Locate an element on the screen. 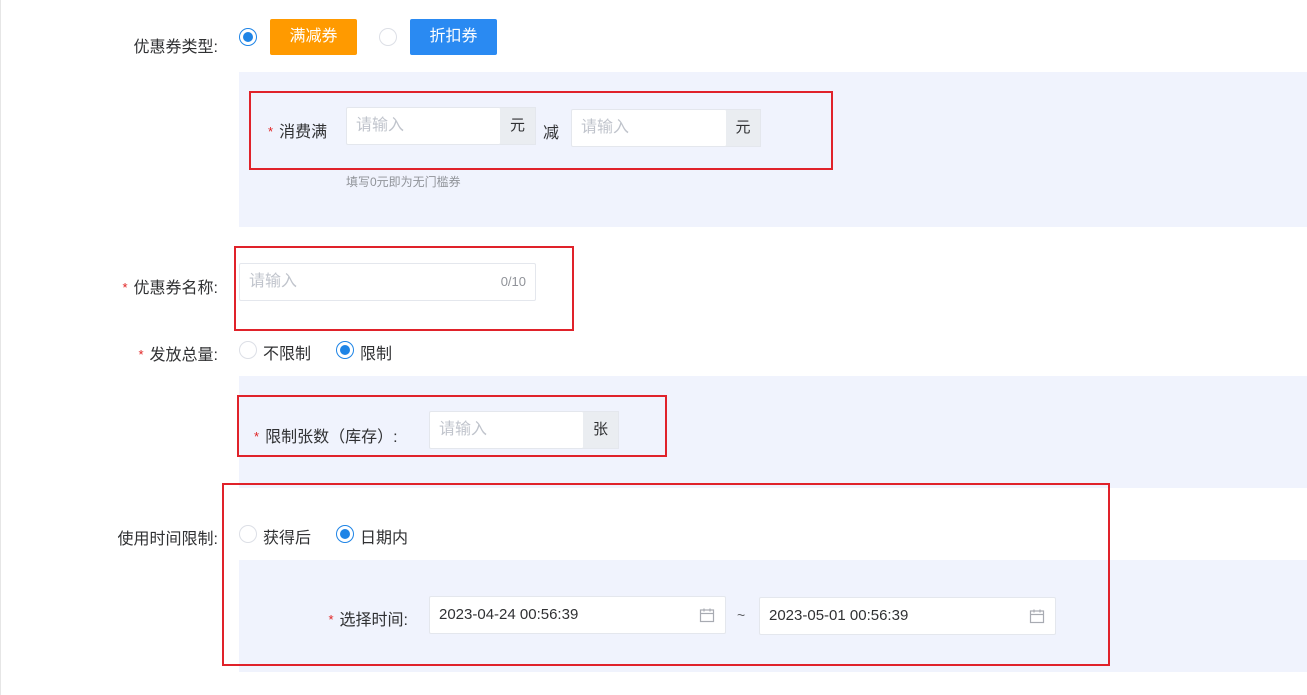  discount-tag: 折扣券 is located at coordinates (455, 37).